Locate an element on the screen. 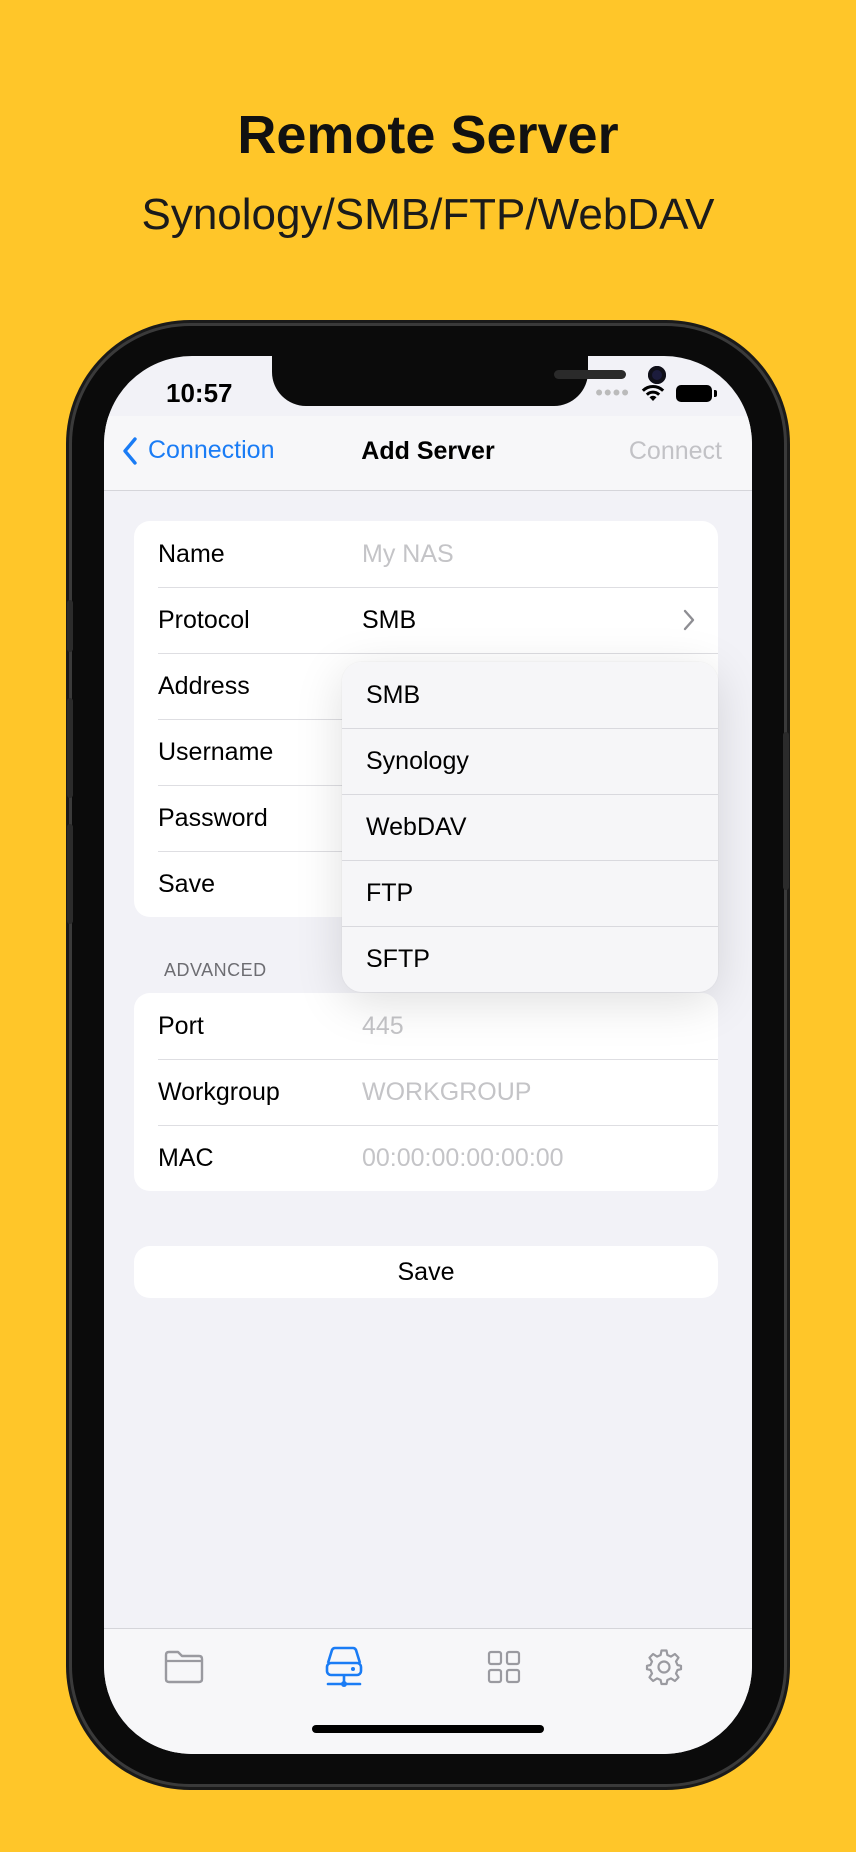 Image resolution: width=856 pixels, height=1852 pixels. port-label: Port is located at coordinates (181, 1025).